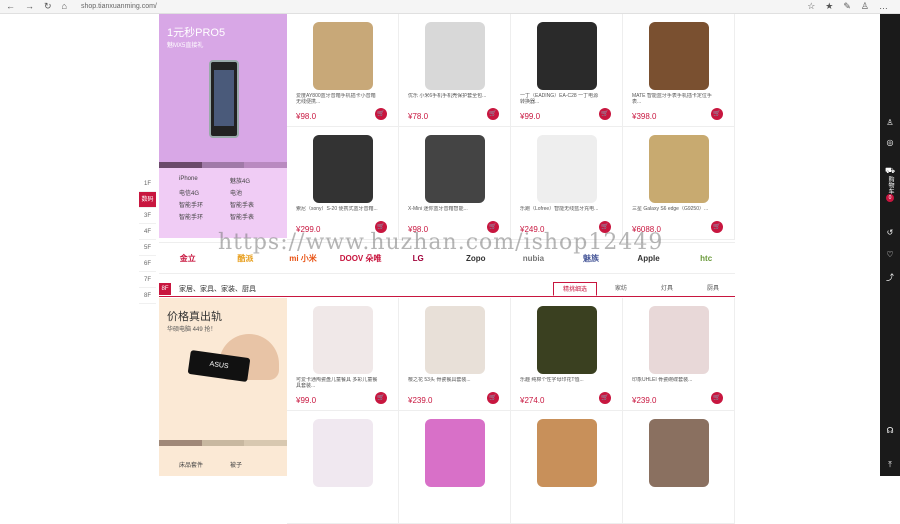 This screenshot has width=900, height=524. Describe the element at coordinates (147, 296) in the screenshot. I see `floor-nav-item: 8F` at that location.